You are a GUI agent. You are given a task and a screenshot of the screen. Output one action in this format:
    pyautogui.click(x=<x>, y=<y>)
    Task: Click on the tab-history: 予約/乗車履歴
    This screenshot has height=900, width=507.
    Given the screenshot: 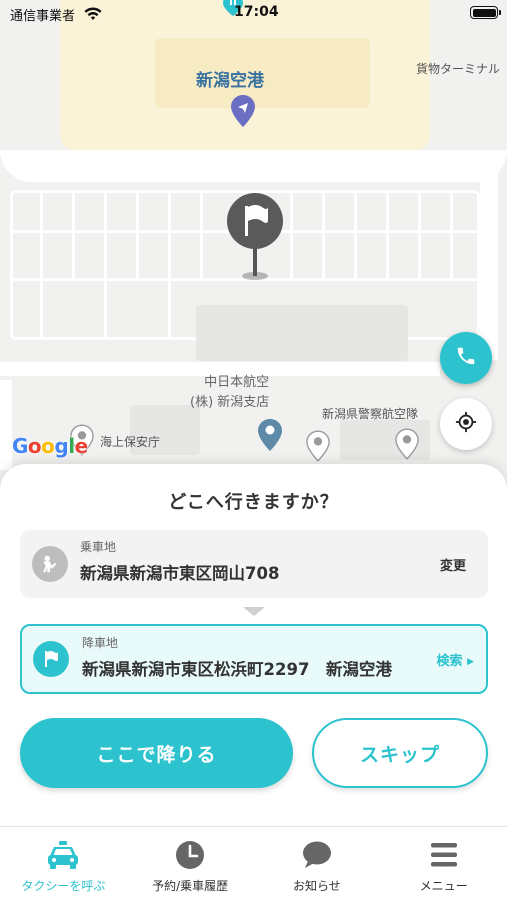 What is the action you would take?
    pyautogui.click(x=190, y=863)
    